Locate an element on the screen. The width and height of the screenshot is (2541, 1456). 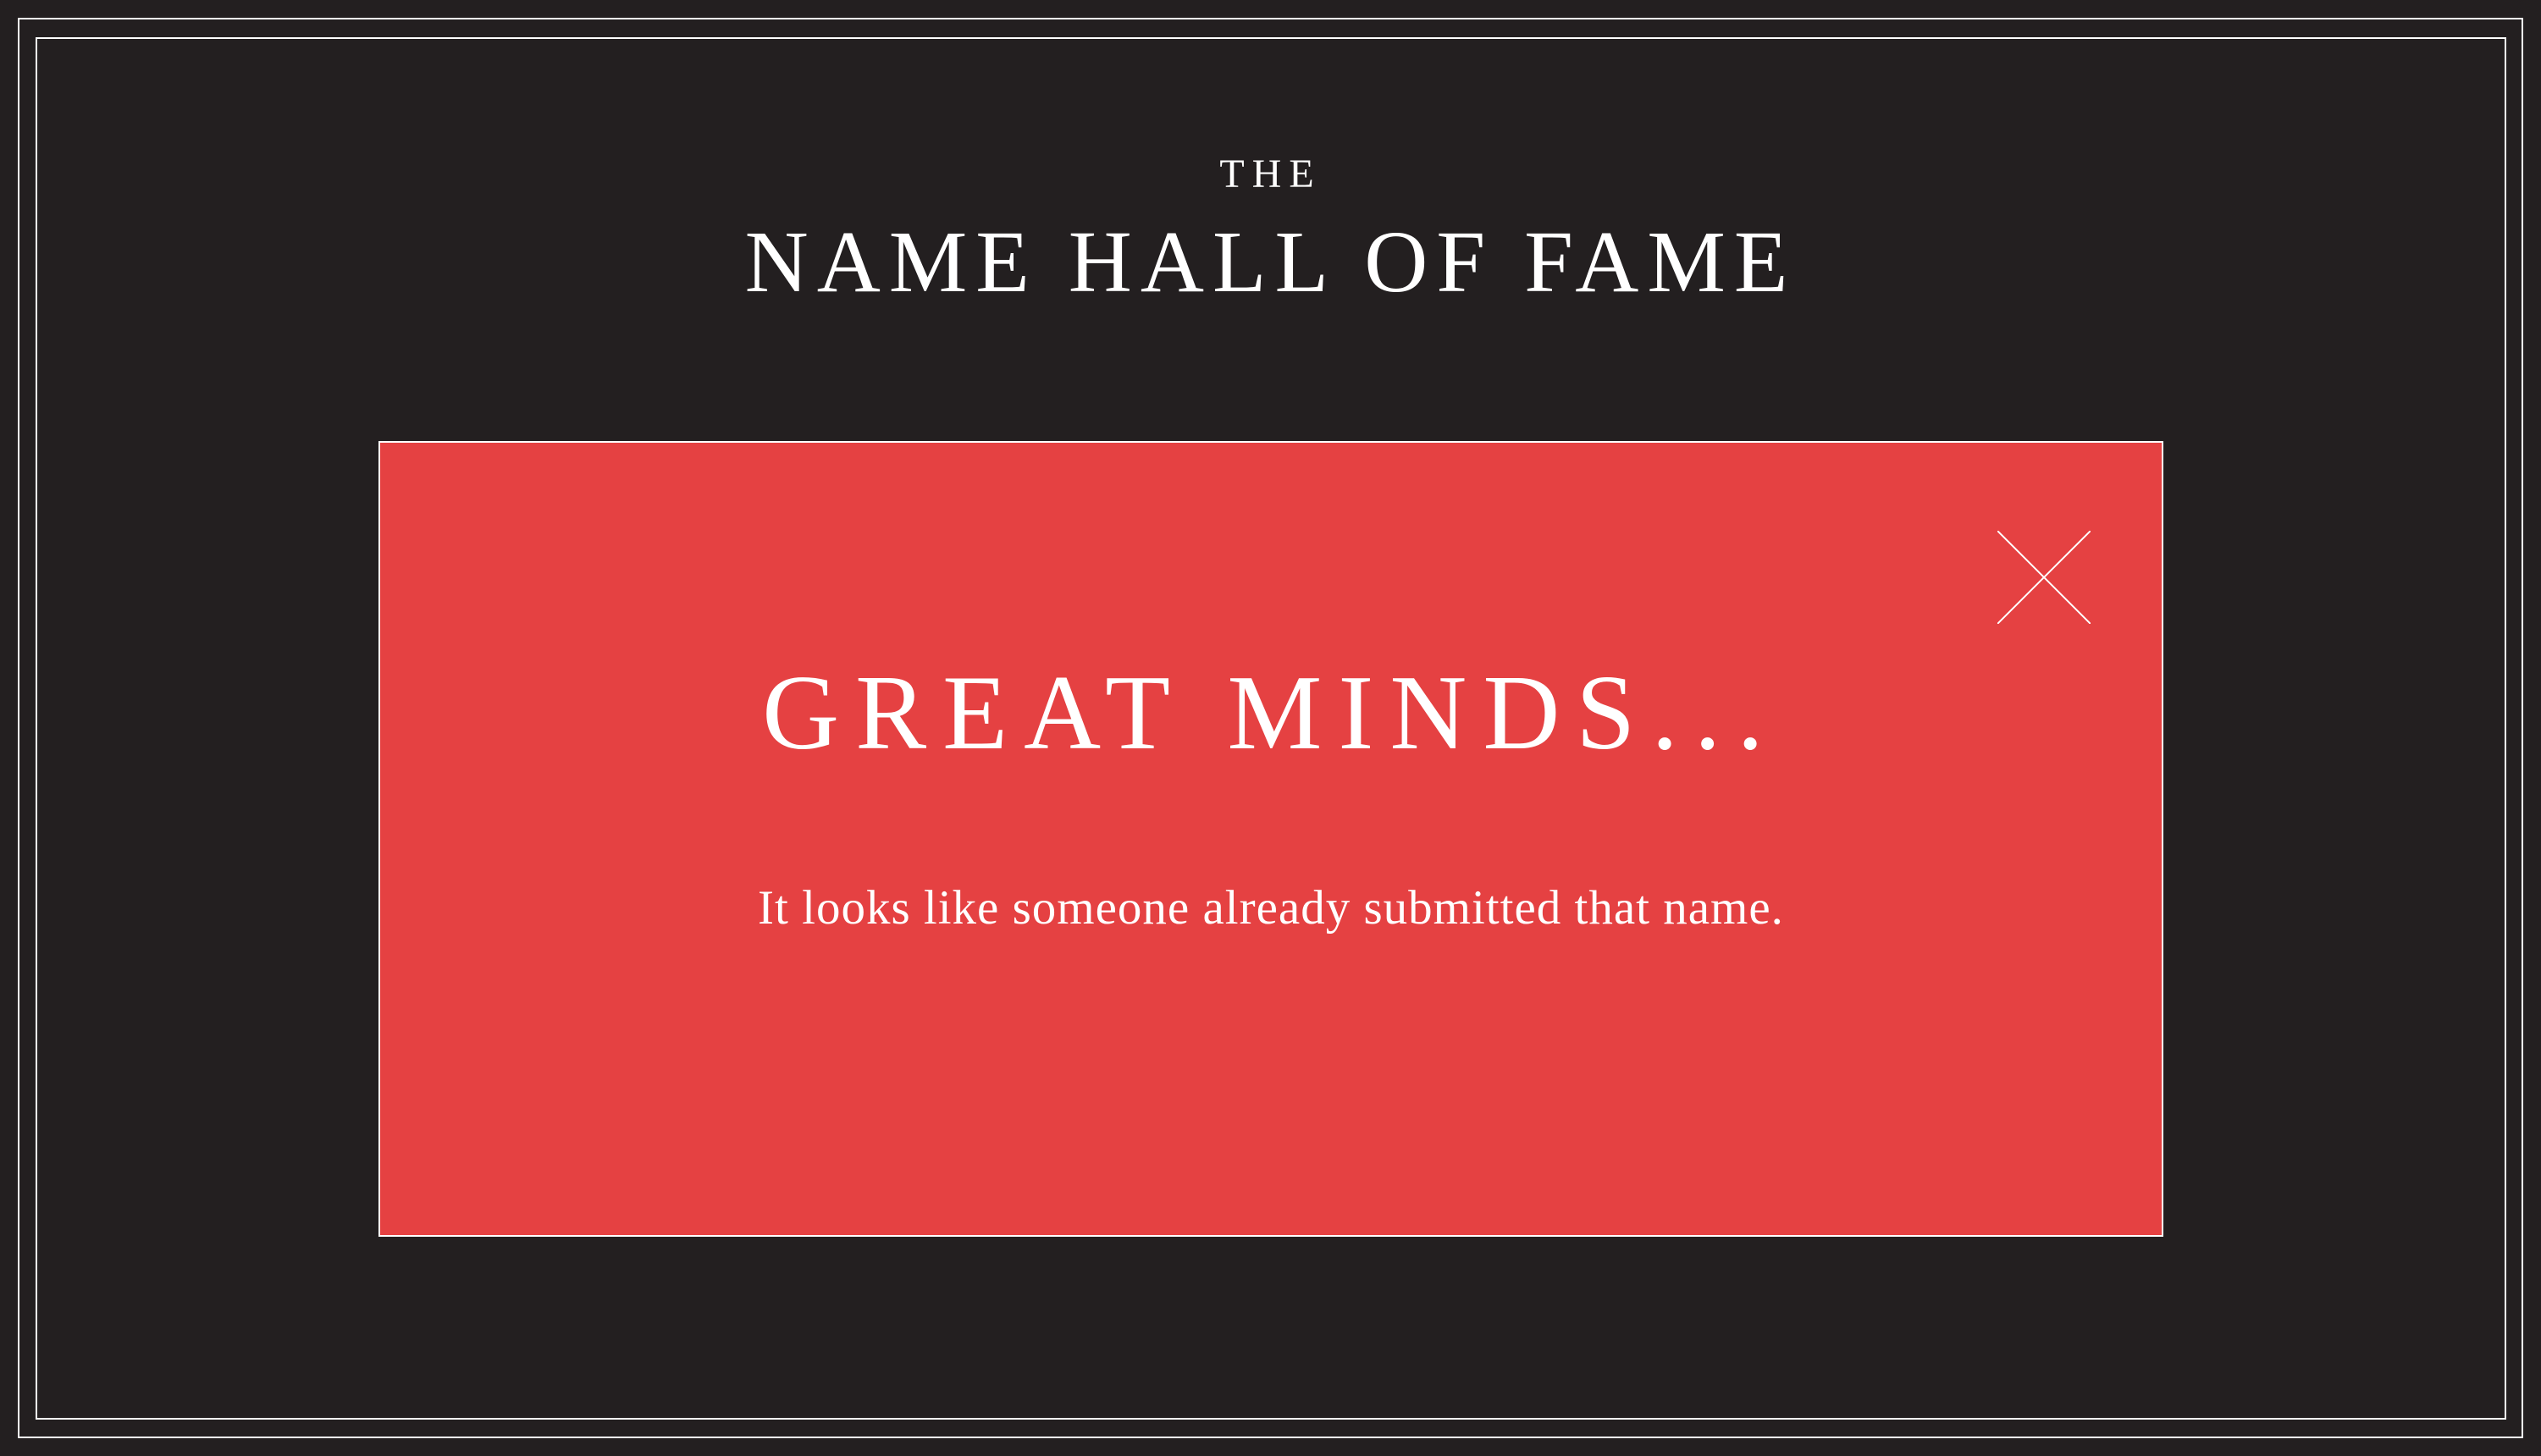
header-kicker: THE is located at coordinates (1270, 174).